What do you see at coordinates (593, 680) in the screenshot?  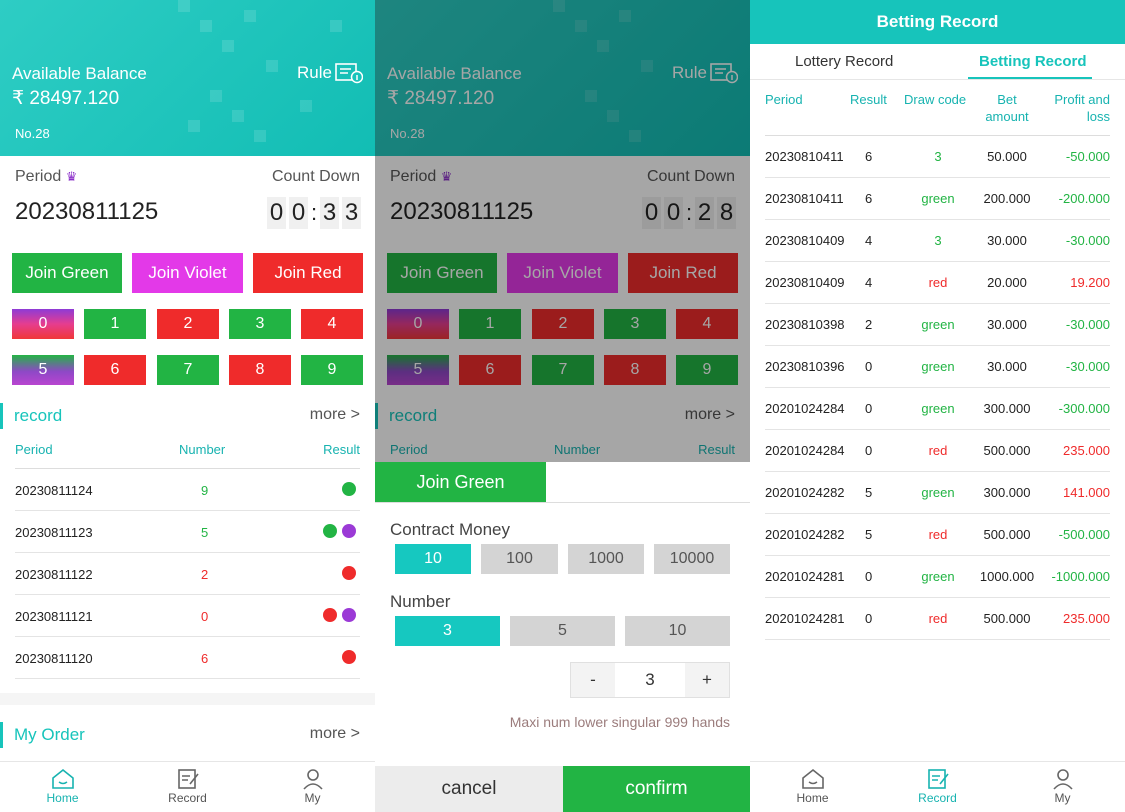 I see `stepper-minus-button: -` at bounding box center [593, 680].